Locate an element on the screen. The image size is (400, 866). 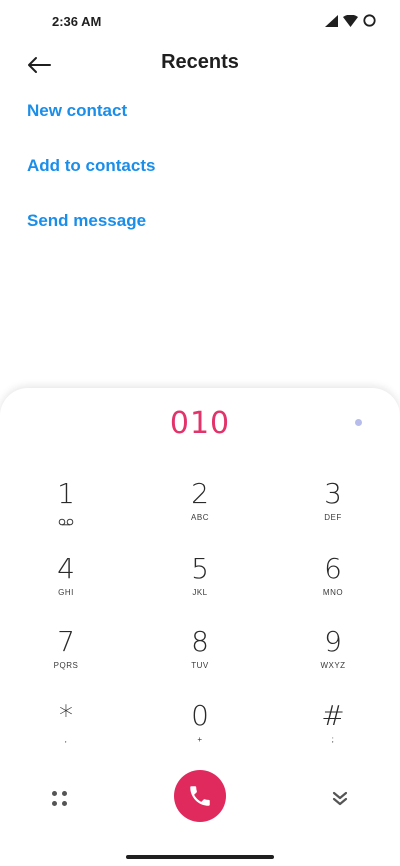
key-letters: , is located at coordinates (66, 739).